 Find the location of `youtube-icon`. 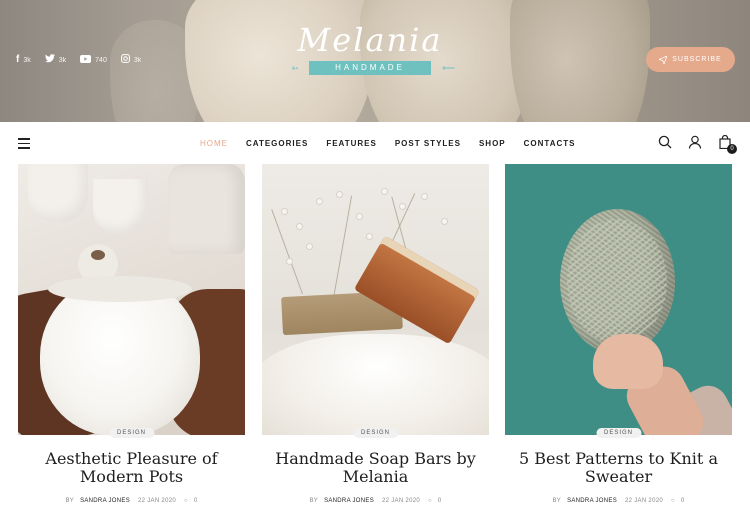

youtube-icon is located at coordinates (86, 60).